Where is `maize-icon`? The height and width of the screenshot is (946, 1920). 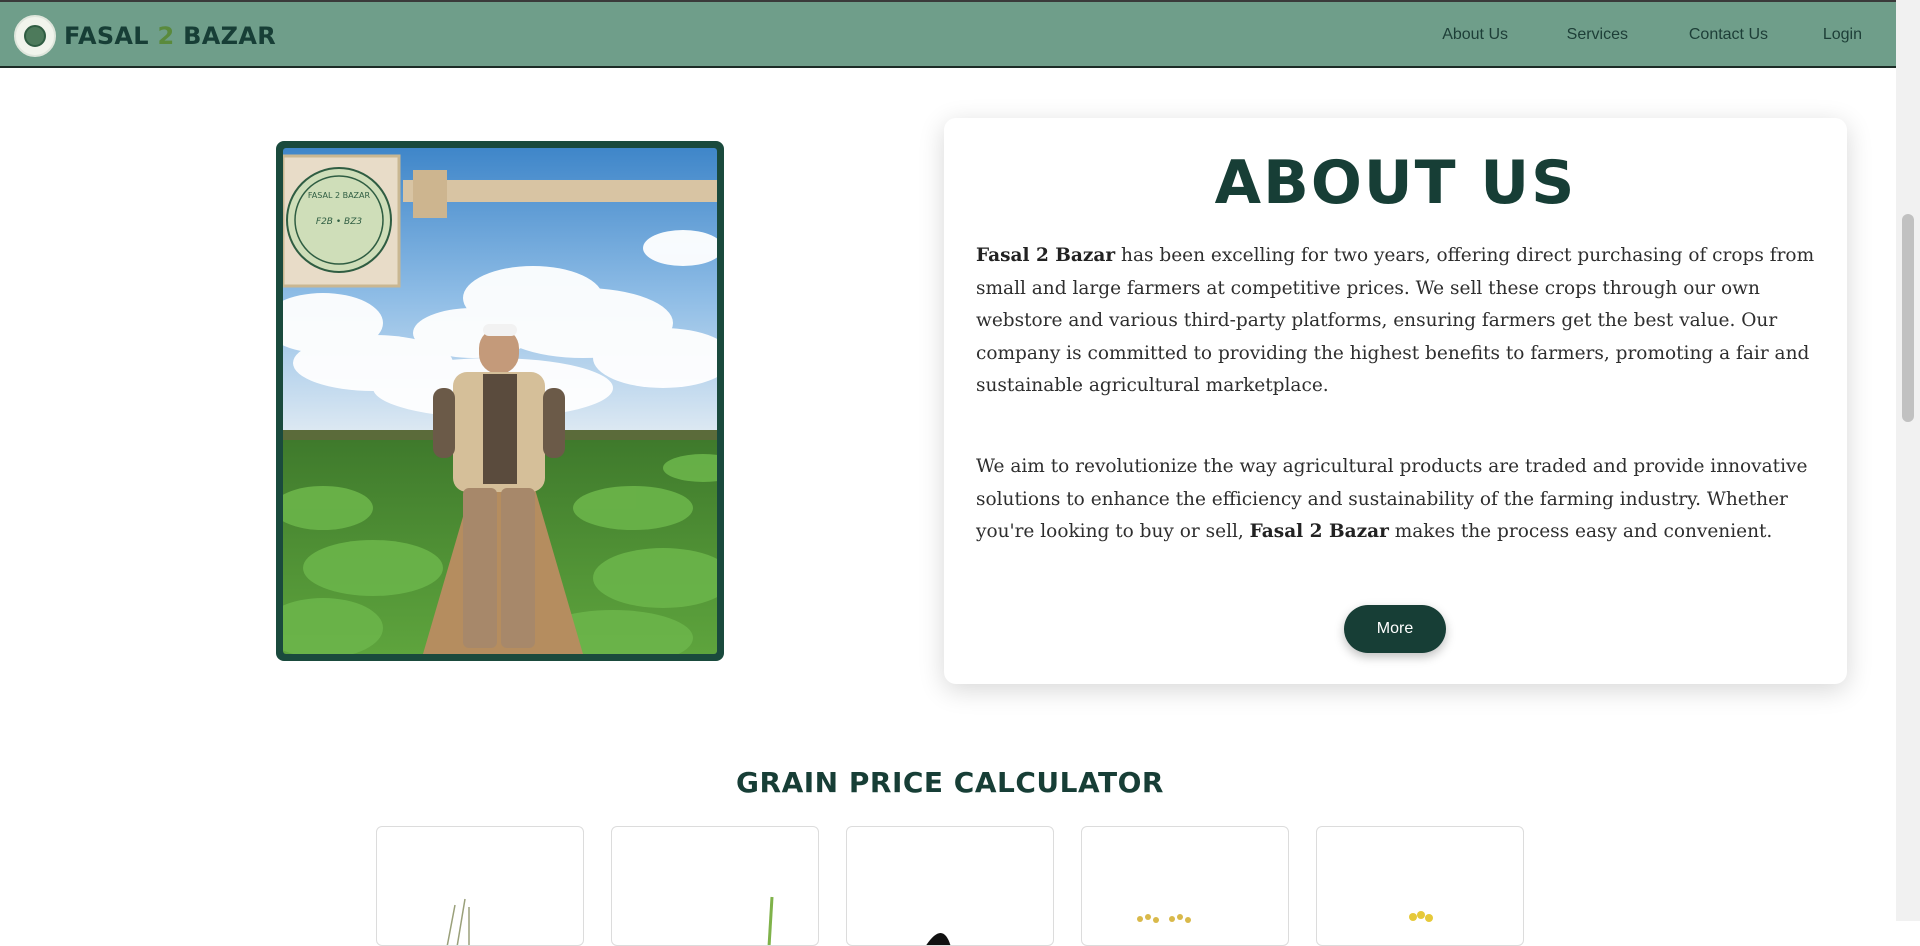
maize-icon is located at coordinates (1421, 916).